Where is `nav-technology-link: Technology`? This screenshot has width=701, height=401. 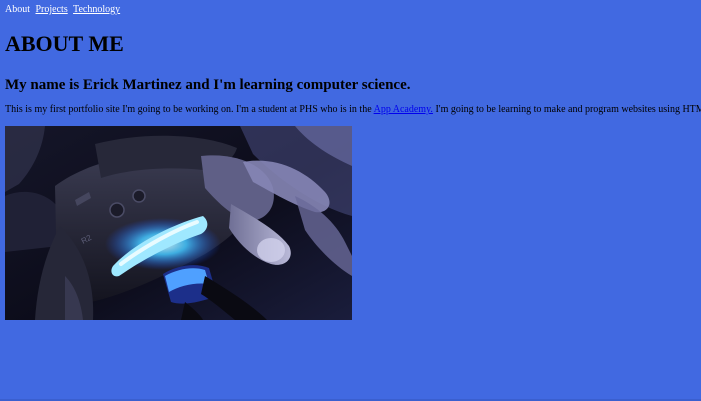
nav-technology-link: Technology is located at coordinates (96, 9).